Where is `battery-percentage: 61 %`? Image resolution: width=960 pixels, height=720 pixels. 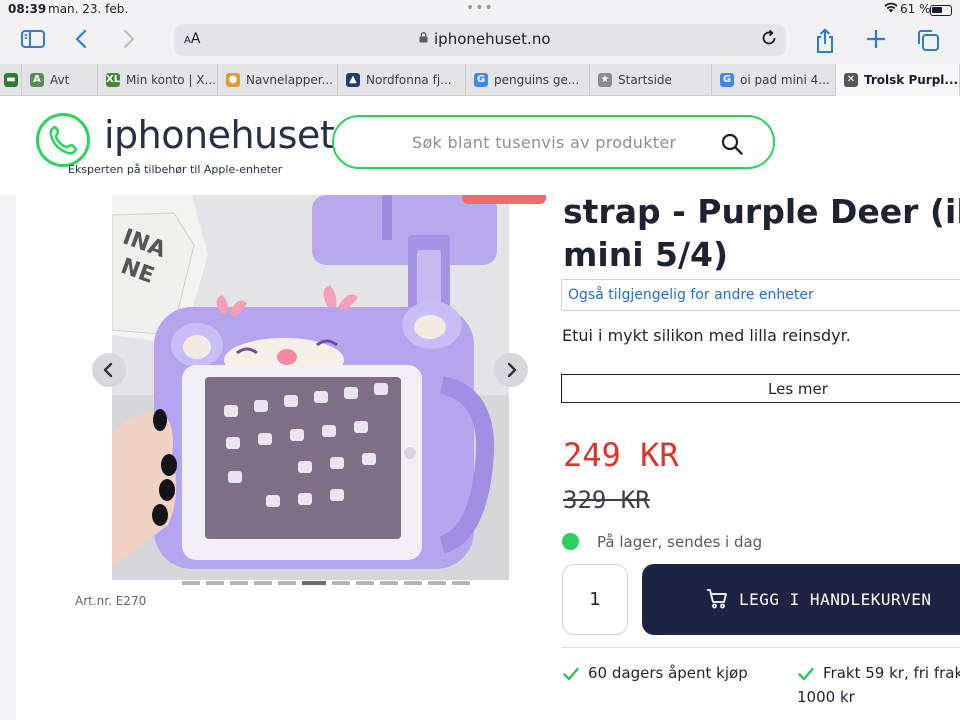 battery-percentage: 61 % is located at coordinates (915, 9).